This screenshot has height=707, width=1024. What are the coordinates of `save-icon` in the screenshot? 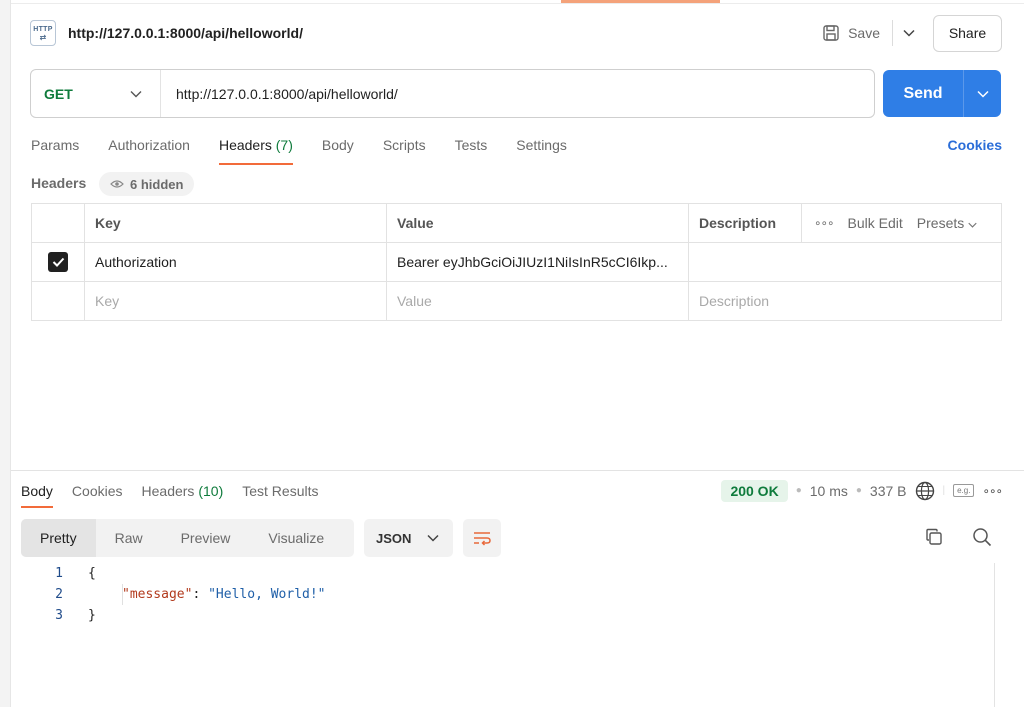 It's located at (831, 33).